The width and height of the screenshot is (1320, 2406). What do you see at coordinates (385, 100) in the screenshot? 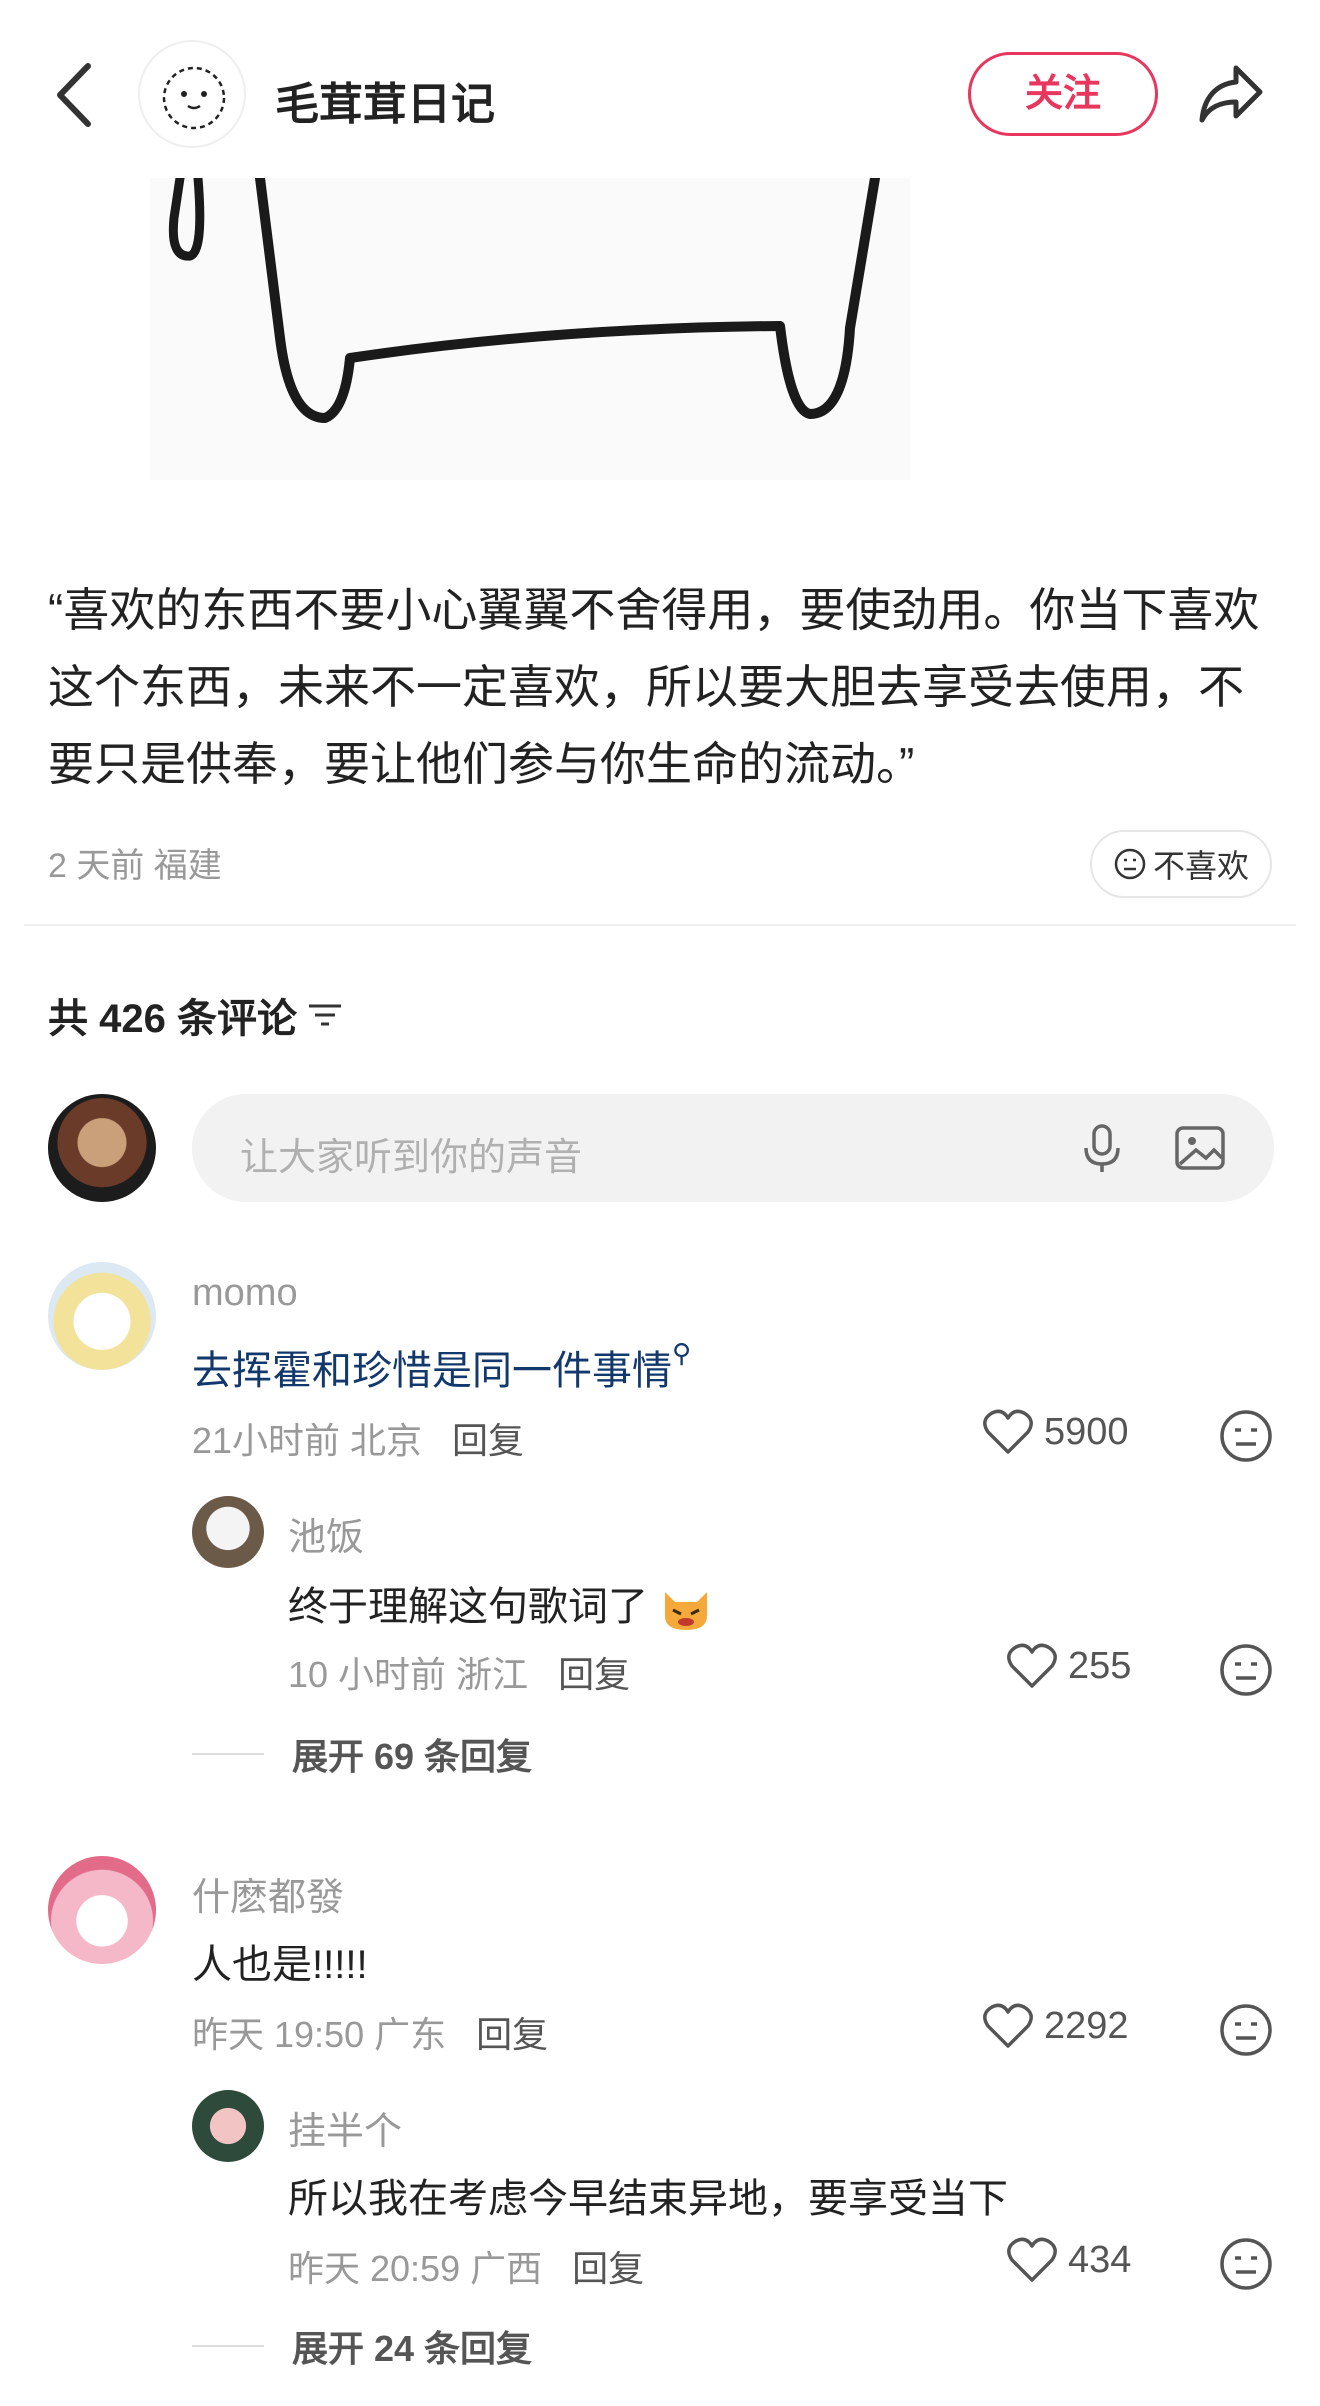
I see `author-name: 毛茸茸日记` at bounding box center [385, 100].